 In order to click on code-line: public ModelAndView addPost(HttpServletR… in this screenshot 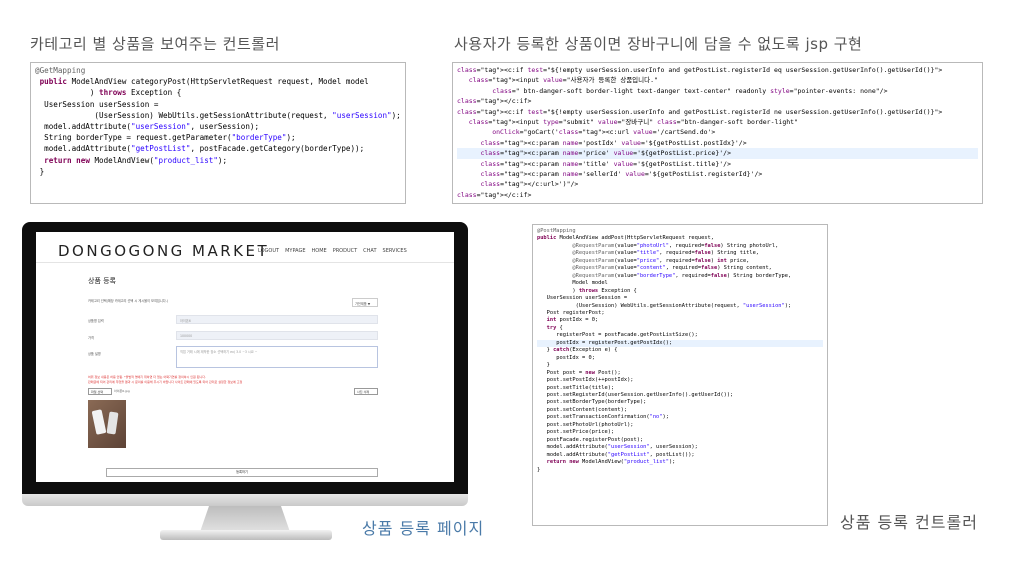, I will do `click(625, 238)`.